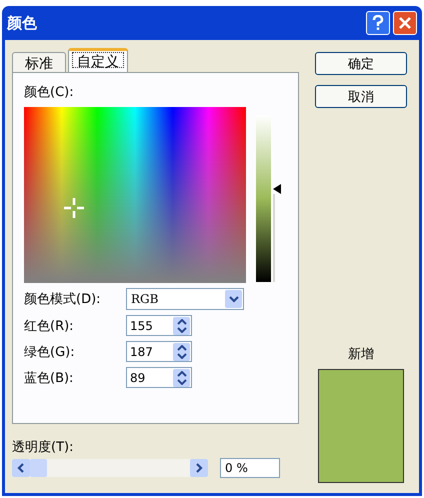 This screenshot has width=424, height=498. I want to click on arrow-left-icon, so click(21, 468).